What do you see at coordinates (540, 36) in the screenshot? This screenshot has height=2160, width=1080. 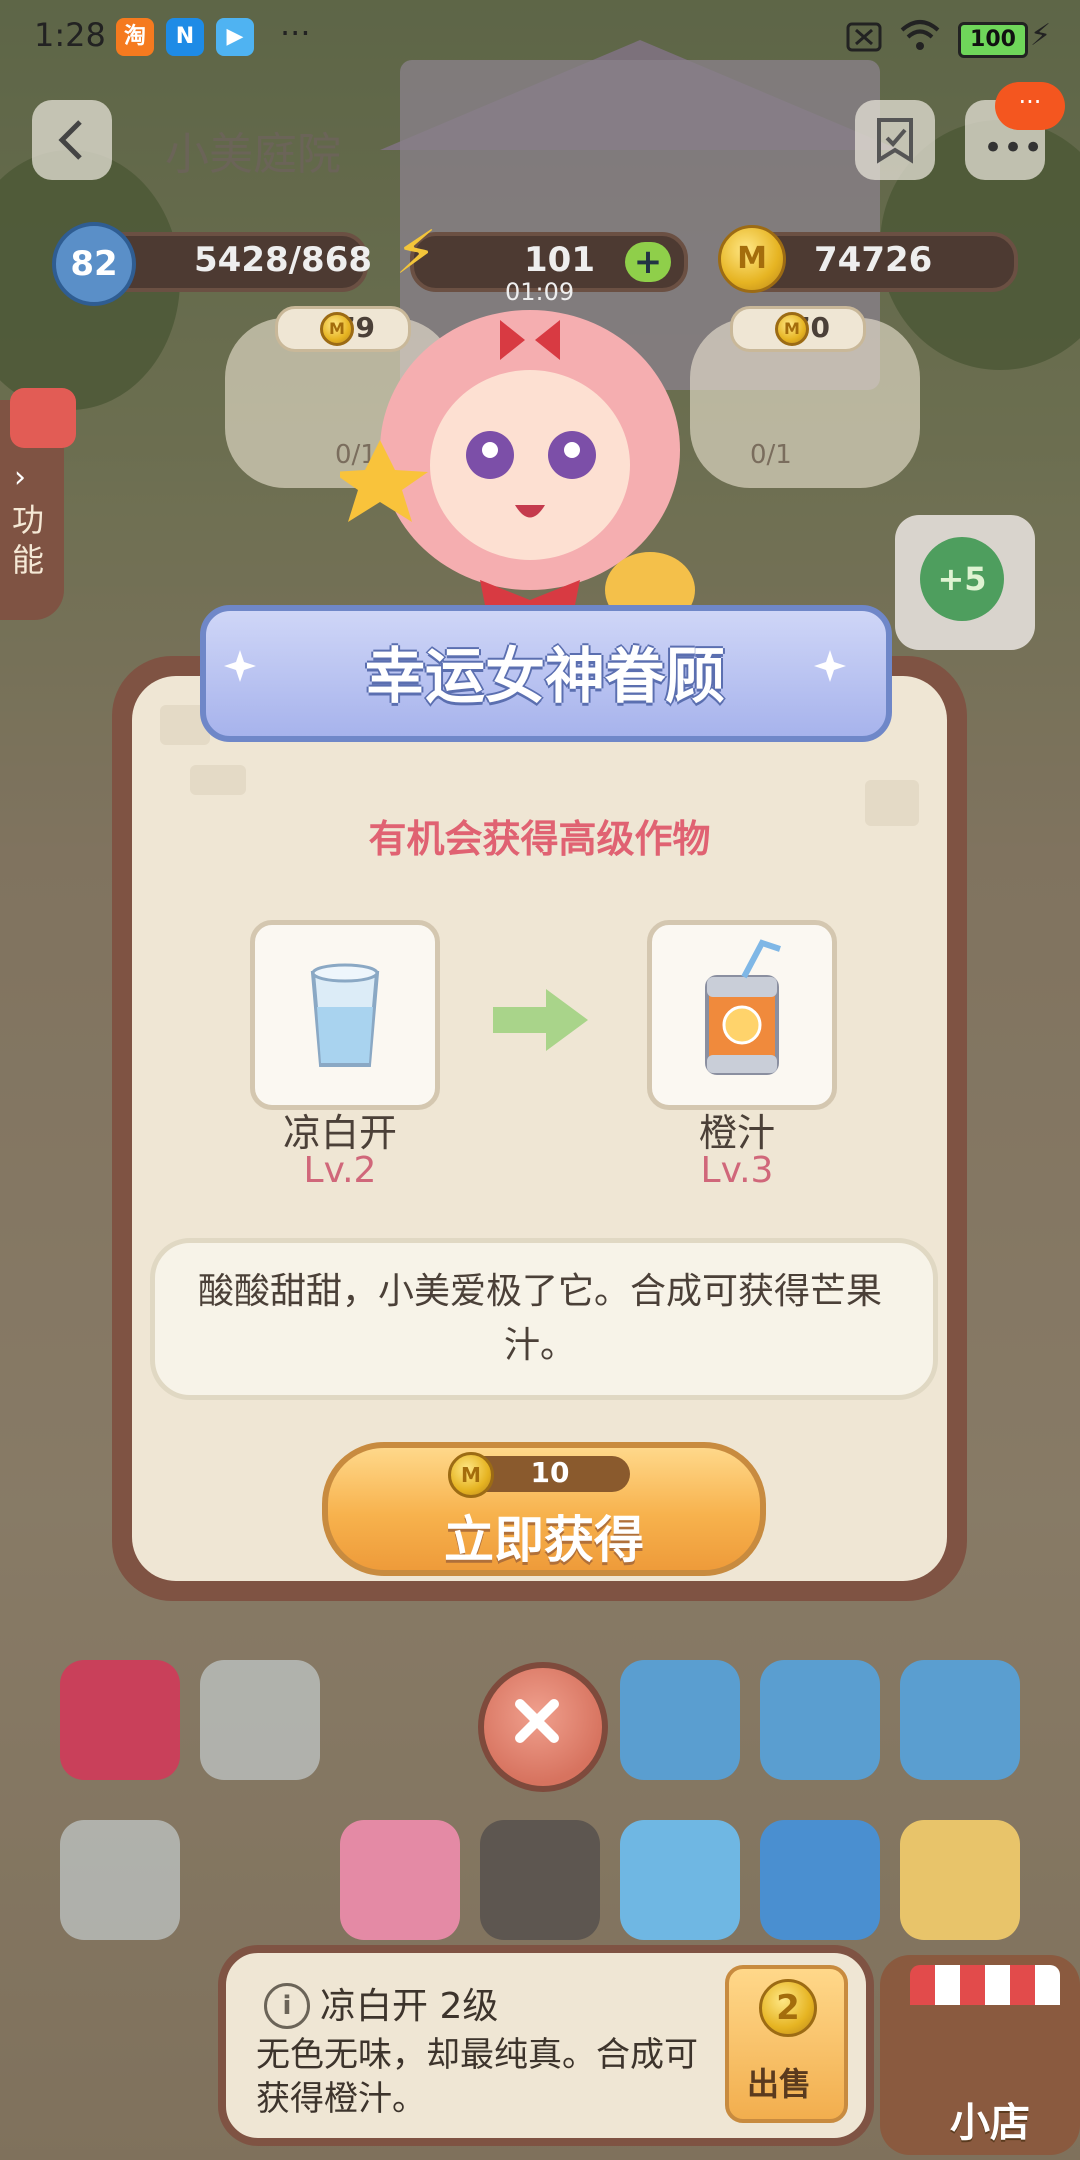 I see `status-bar: 1:28 淘 N ▶ ··· 100 ⚡` at bounding box center [540, 36].